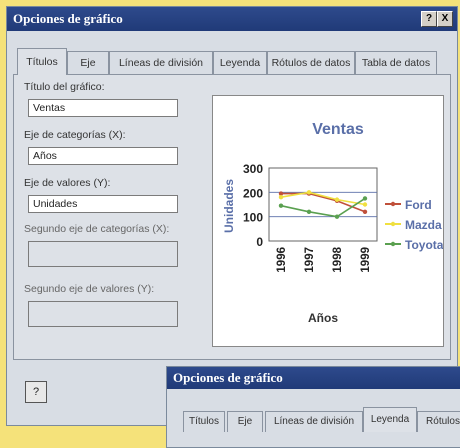  Describe the element at coordinates (68, 18) in the screenshot. I see `dialog-title: Opciones de gráfico` at that location.